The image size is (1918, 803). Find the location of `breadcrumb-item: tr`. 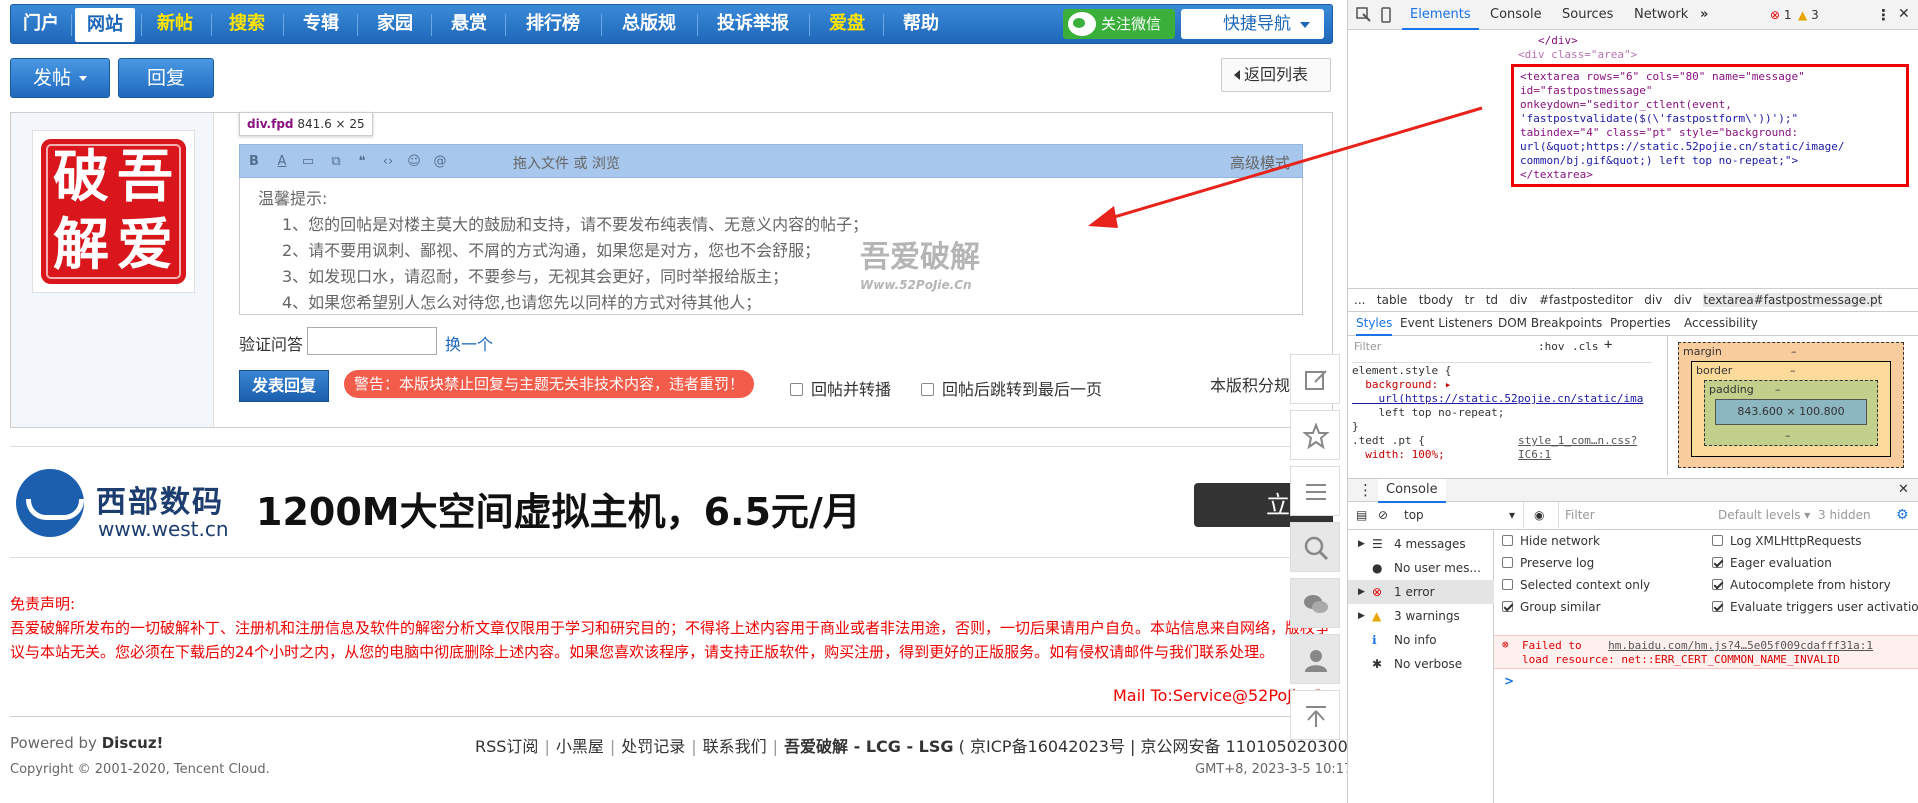

breadcrumb-item: tr is located at coordinates (1470, 300).